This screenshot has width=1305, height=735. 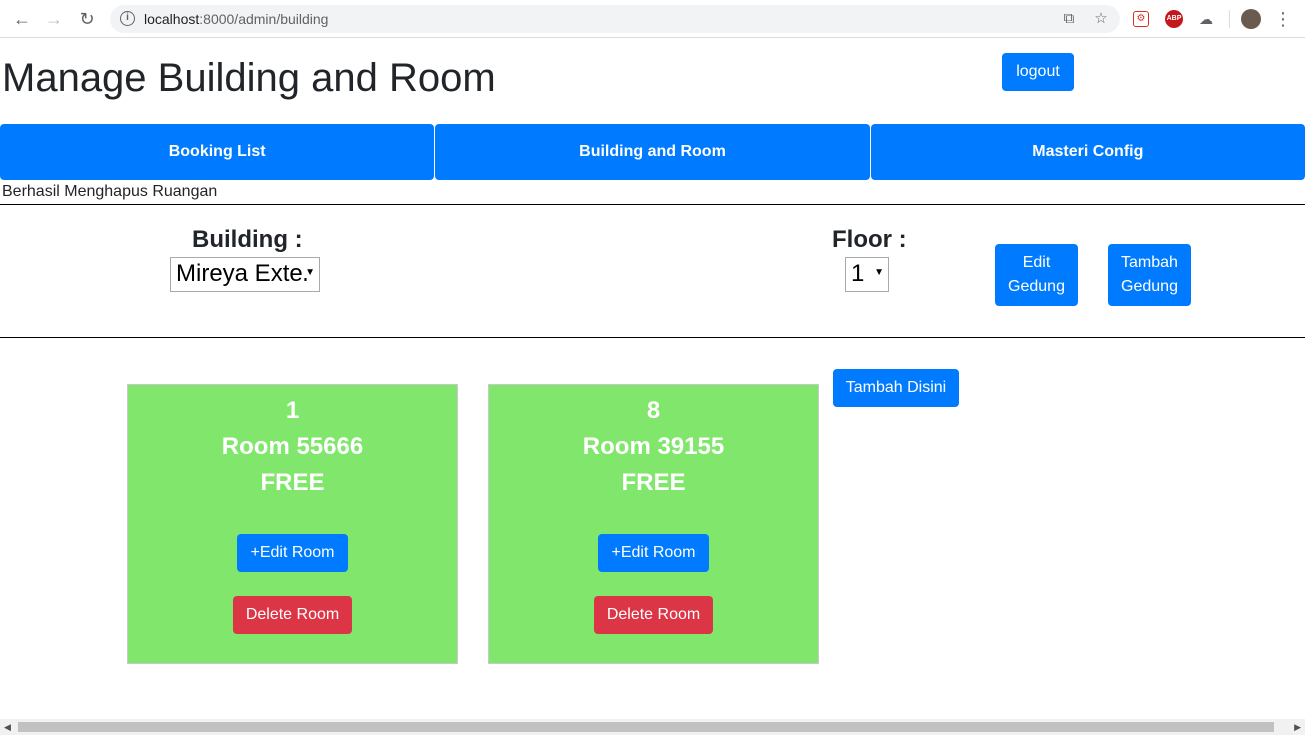 I want to click on tambah-gedung-button: Tambah Gedung, so click(x=1149, y=275).